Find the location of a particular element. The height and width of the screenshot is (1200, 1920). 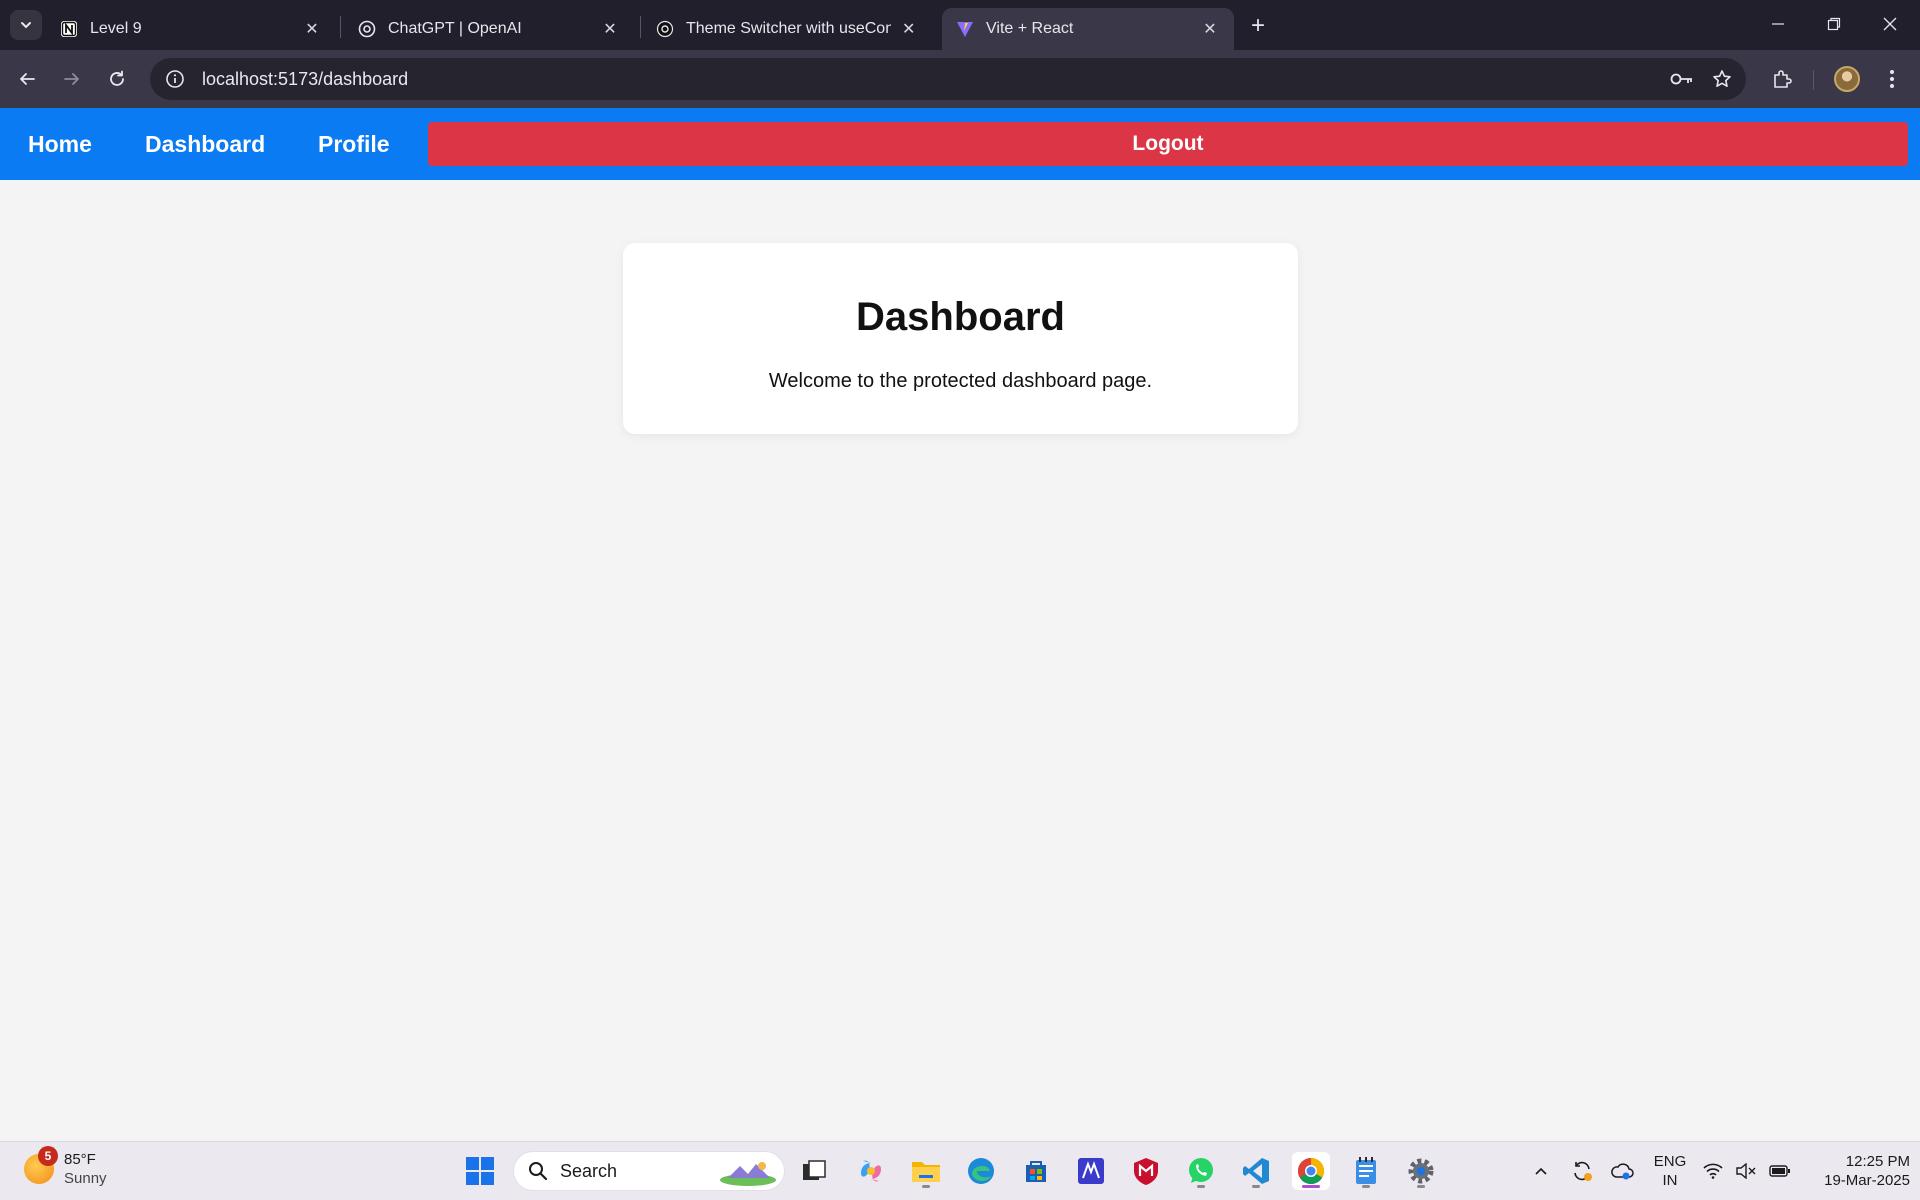

battery-icon is located at coordinates (1779, 1171).